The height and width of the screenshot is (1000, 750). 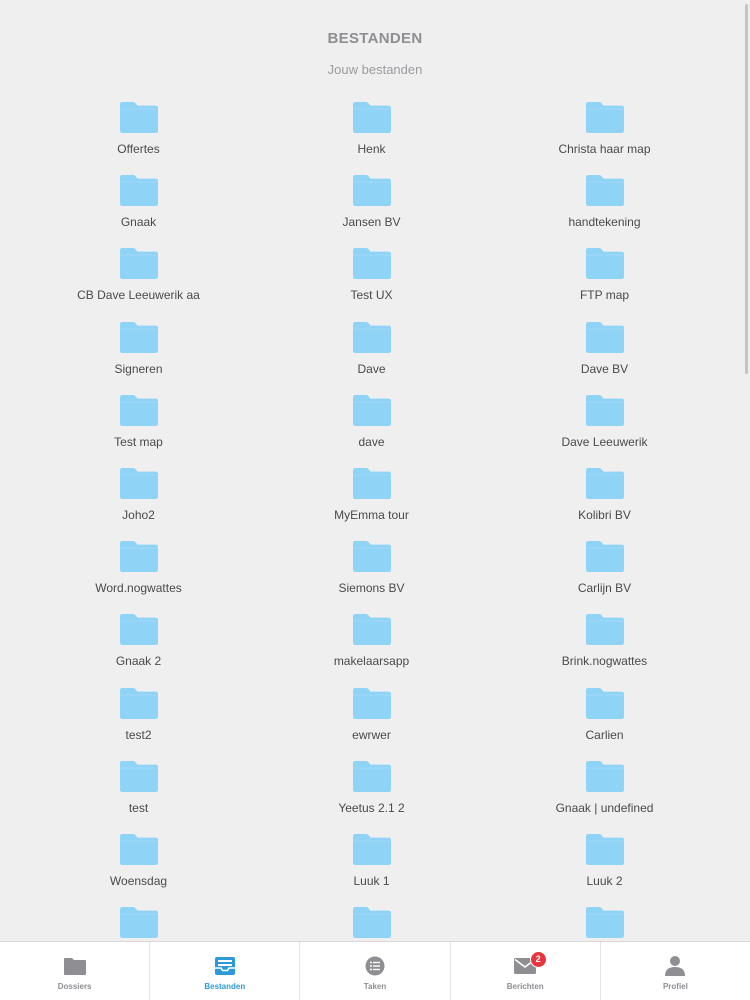 I want to click on folder-item: Carlijn BV, so click(x=604, y=577).